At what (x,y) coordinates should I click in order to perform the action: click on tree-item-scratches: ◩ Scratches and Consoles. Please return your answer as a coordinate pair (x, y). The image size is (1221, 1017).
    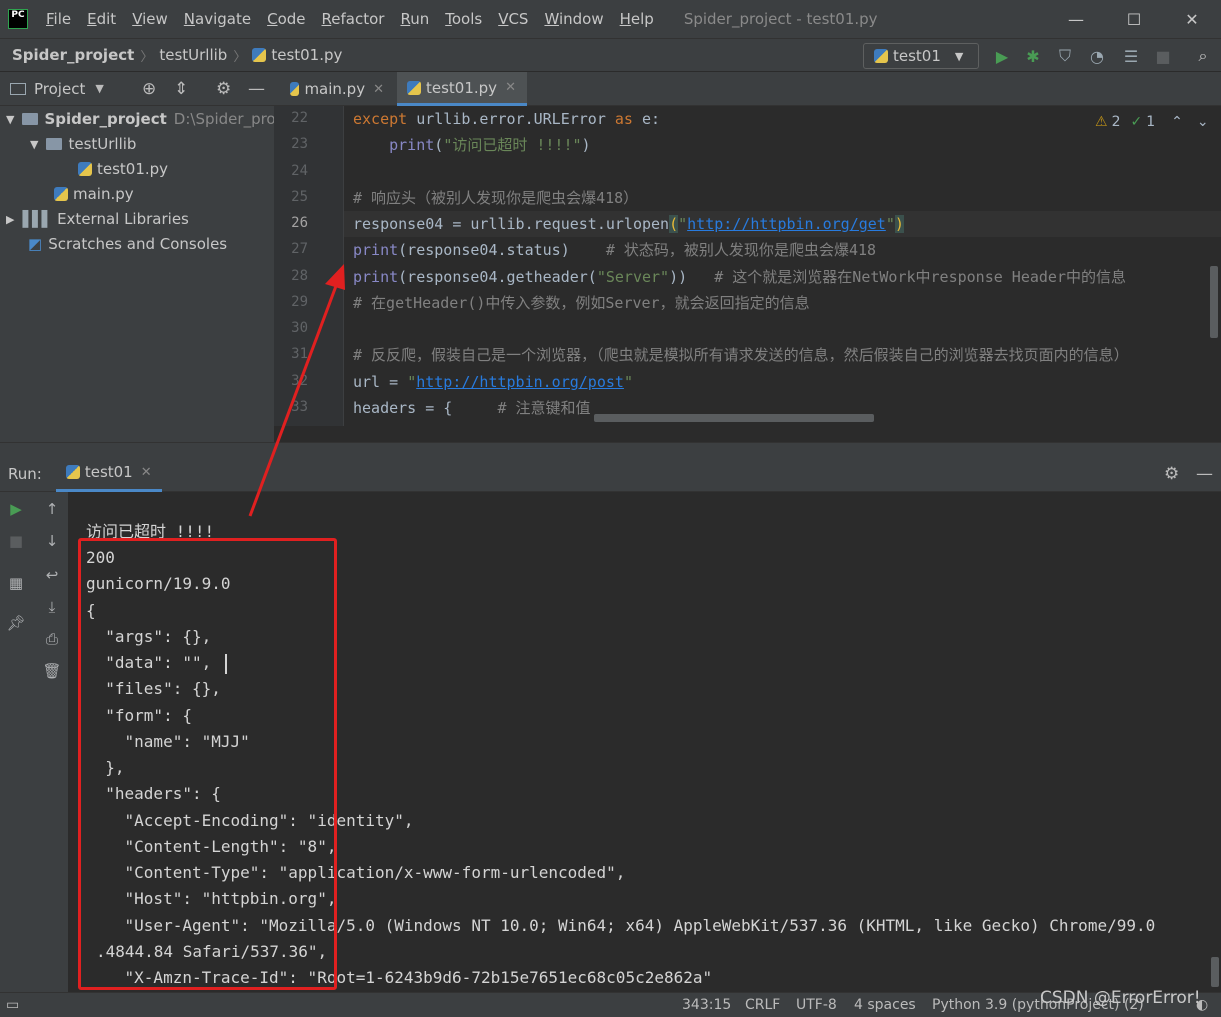
    Looking at the image, I should click on (127, 244).